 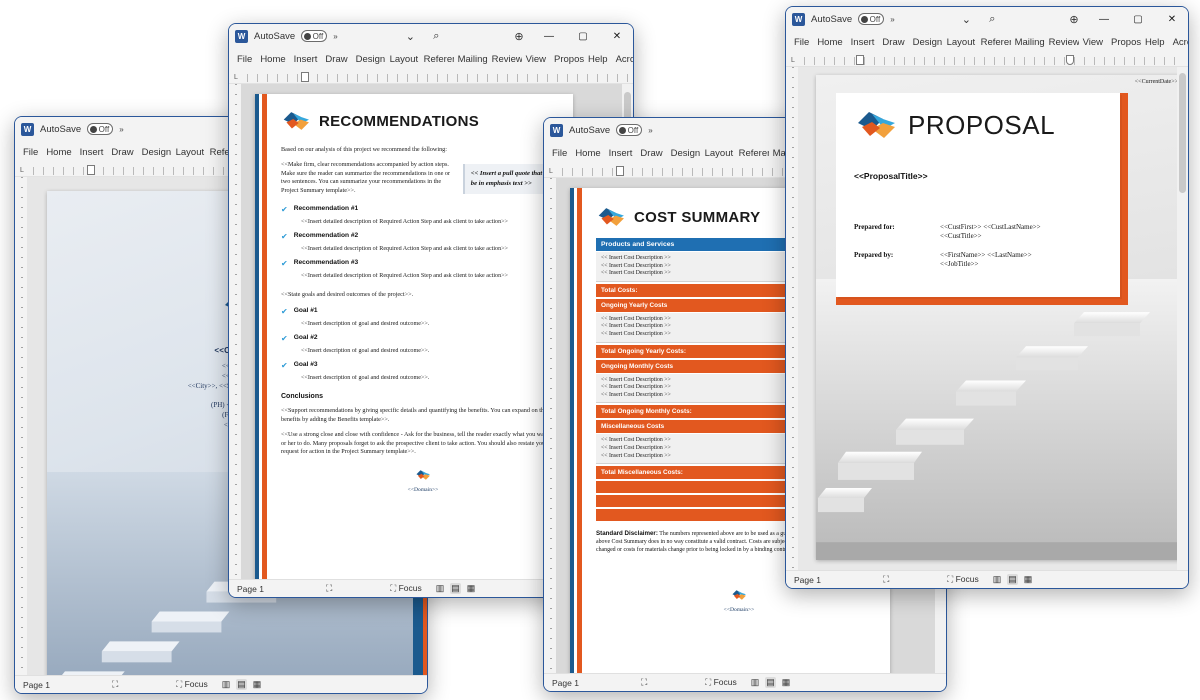 What do you see at coordinates (1182, 133) in the screenshot?
I see `scrollbar-thumb` at bounding box center [1182, 133].